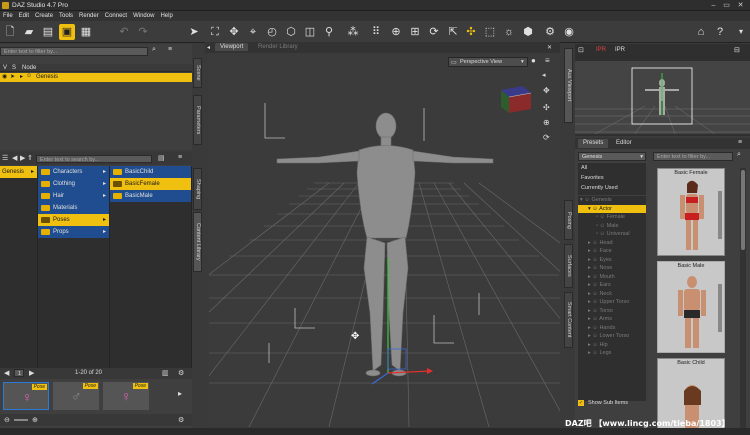 The image size is (750, 435). I want to click on tree-item: ▸ ☺ Neck, so click(612, 294).